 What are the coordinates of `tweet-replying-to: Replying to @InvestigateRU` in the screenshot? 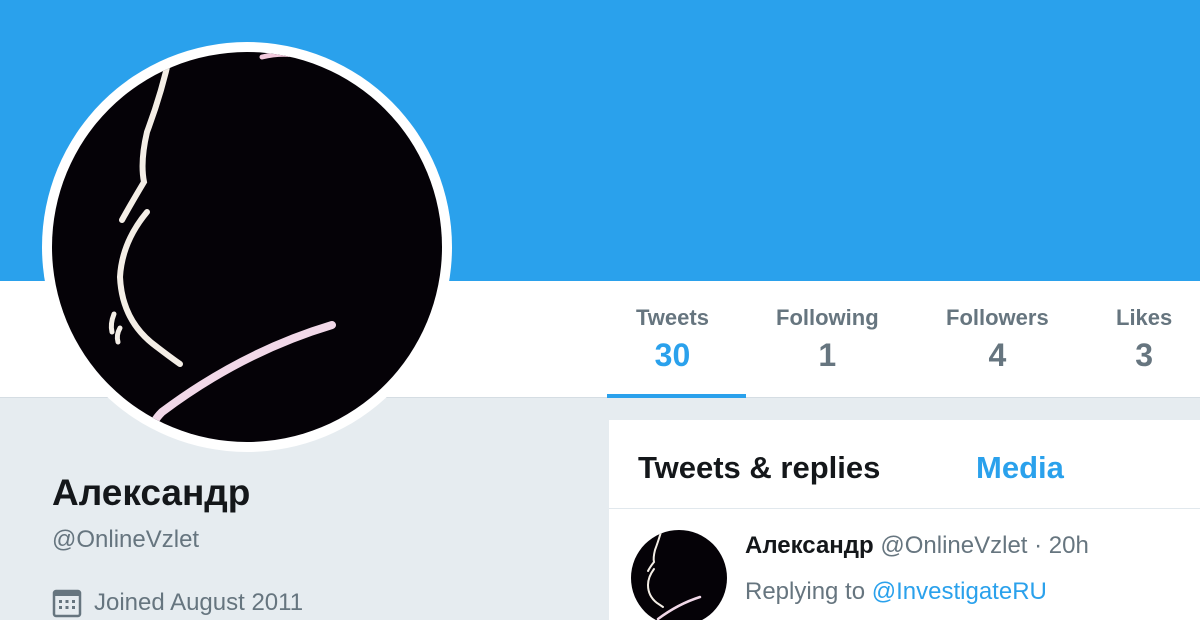 It's located at (896, 592).